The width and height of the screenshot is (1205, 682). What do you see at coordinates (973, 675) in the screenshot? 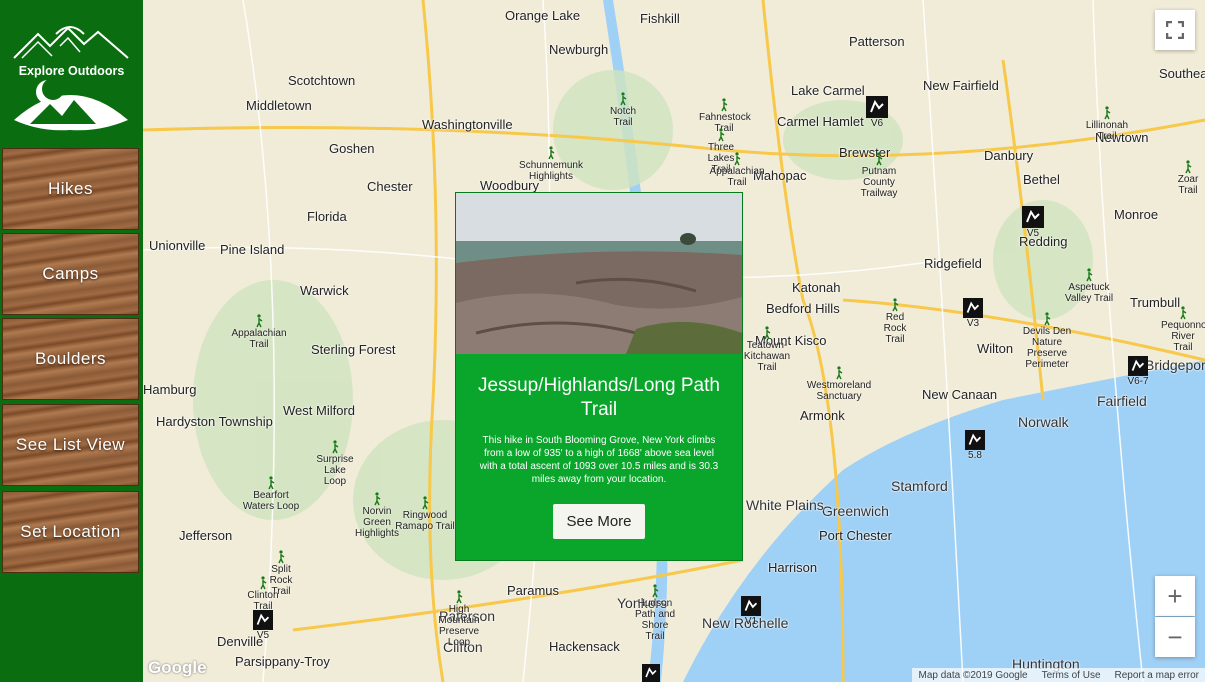
I see `map-data-text: Map data ©2019 Google` at bounding box center [973, 675].